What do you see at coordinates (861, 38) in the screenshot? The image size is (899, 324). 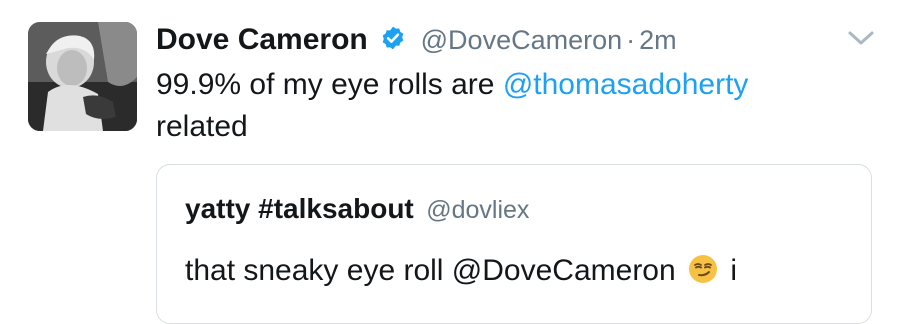 I see `chevron-down-icon` at bounding box center [861, 38].